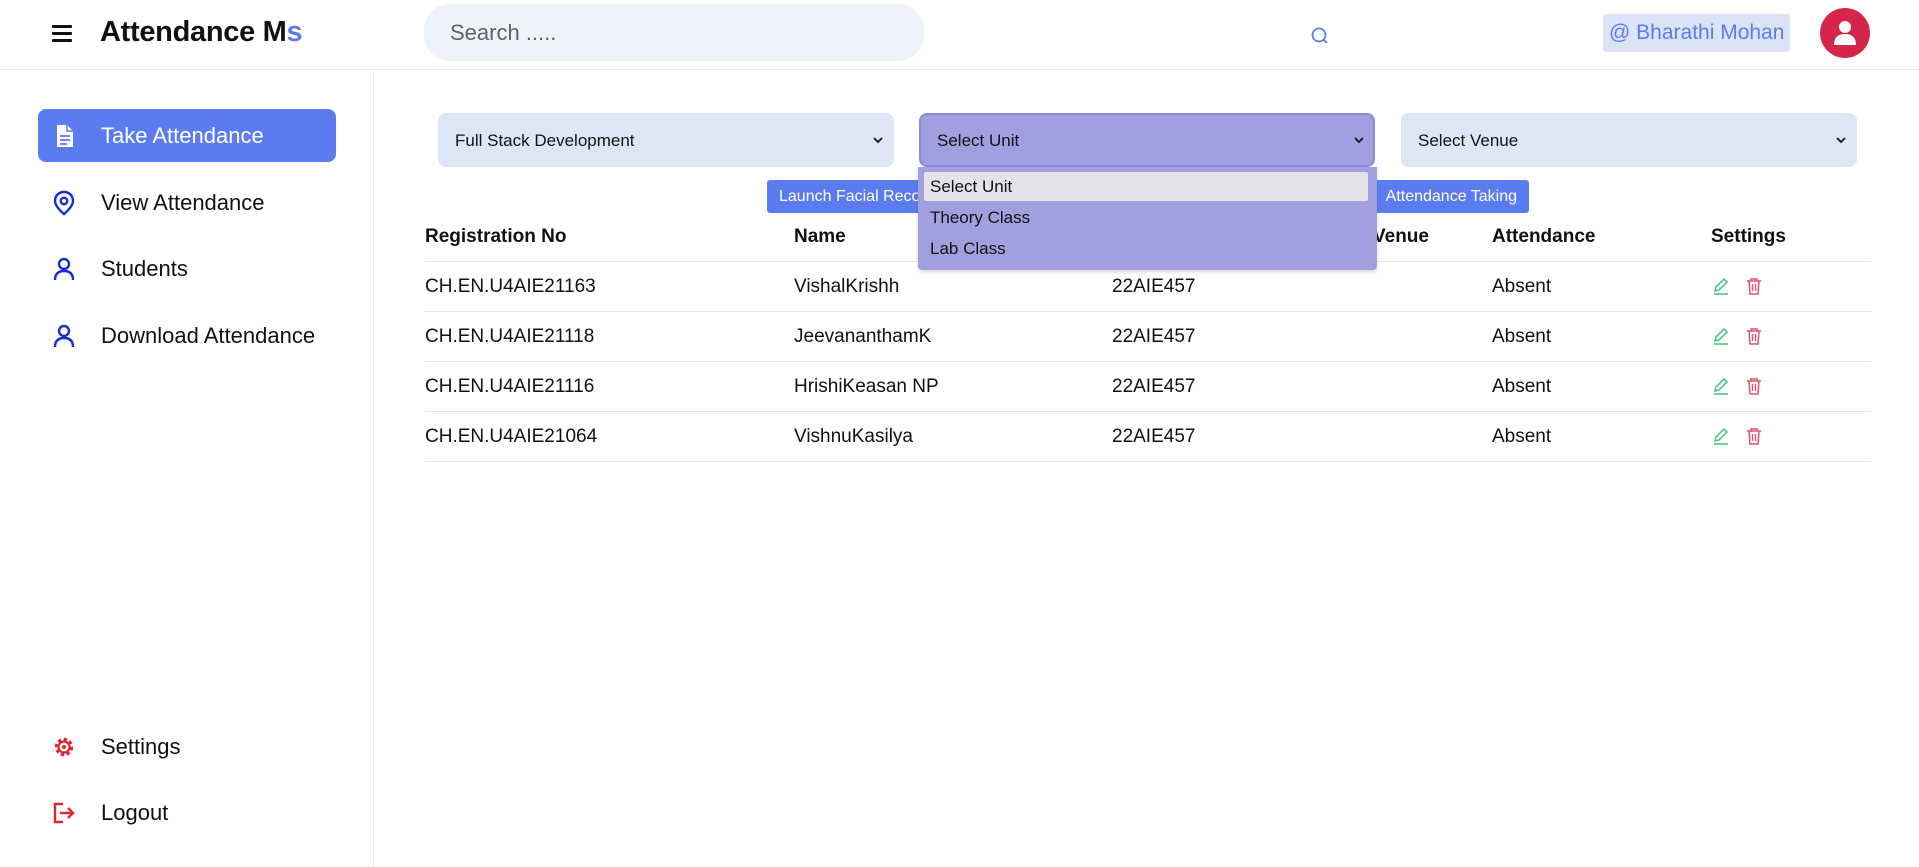 This screenshot has width=1919, height=867. What do you see at coordinates (978, 140) in the screenshot?
I see `unit-select-value: Select Unit` at bounding box center [978, 140].